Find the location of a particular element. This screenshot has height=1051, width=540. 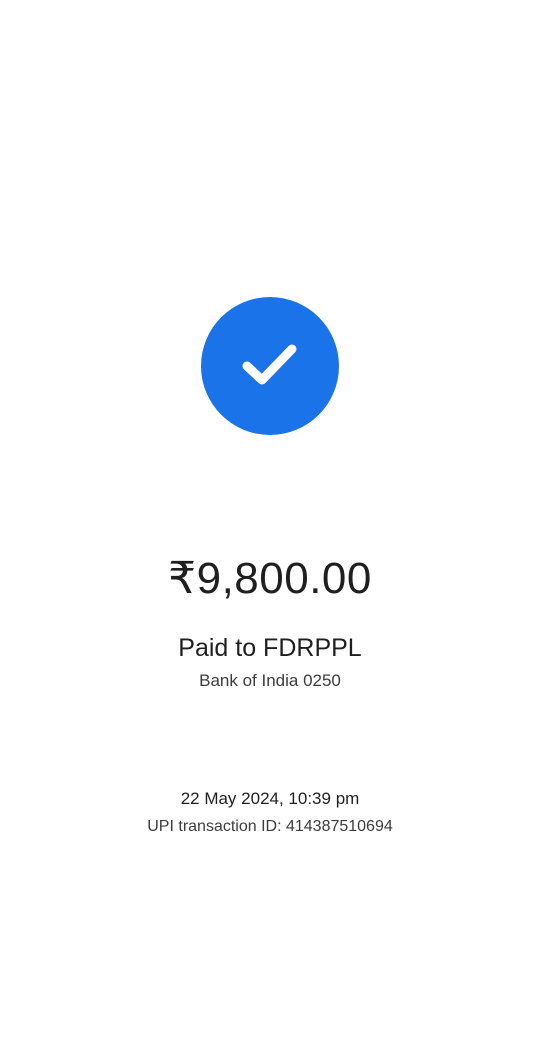

payee-name: Paid to FDRPPL is located at coordinates (270, 648).